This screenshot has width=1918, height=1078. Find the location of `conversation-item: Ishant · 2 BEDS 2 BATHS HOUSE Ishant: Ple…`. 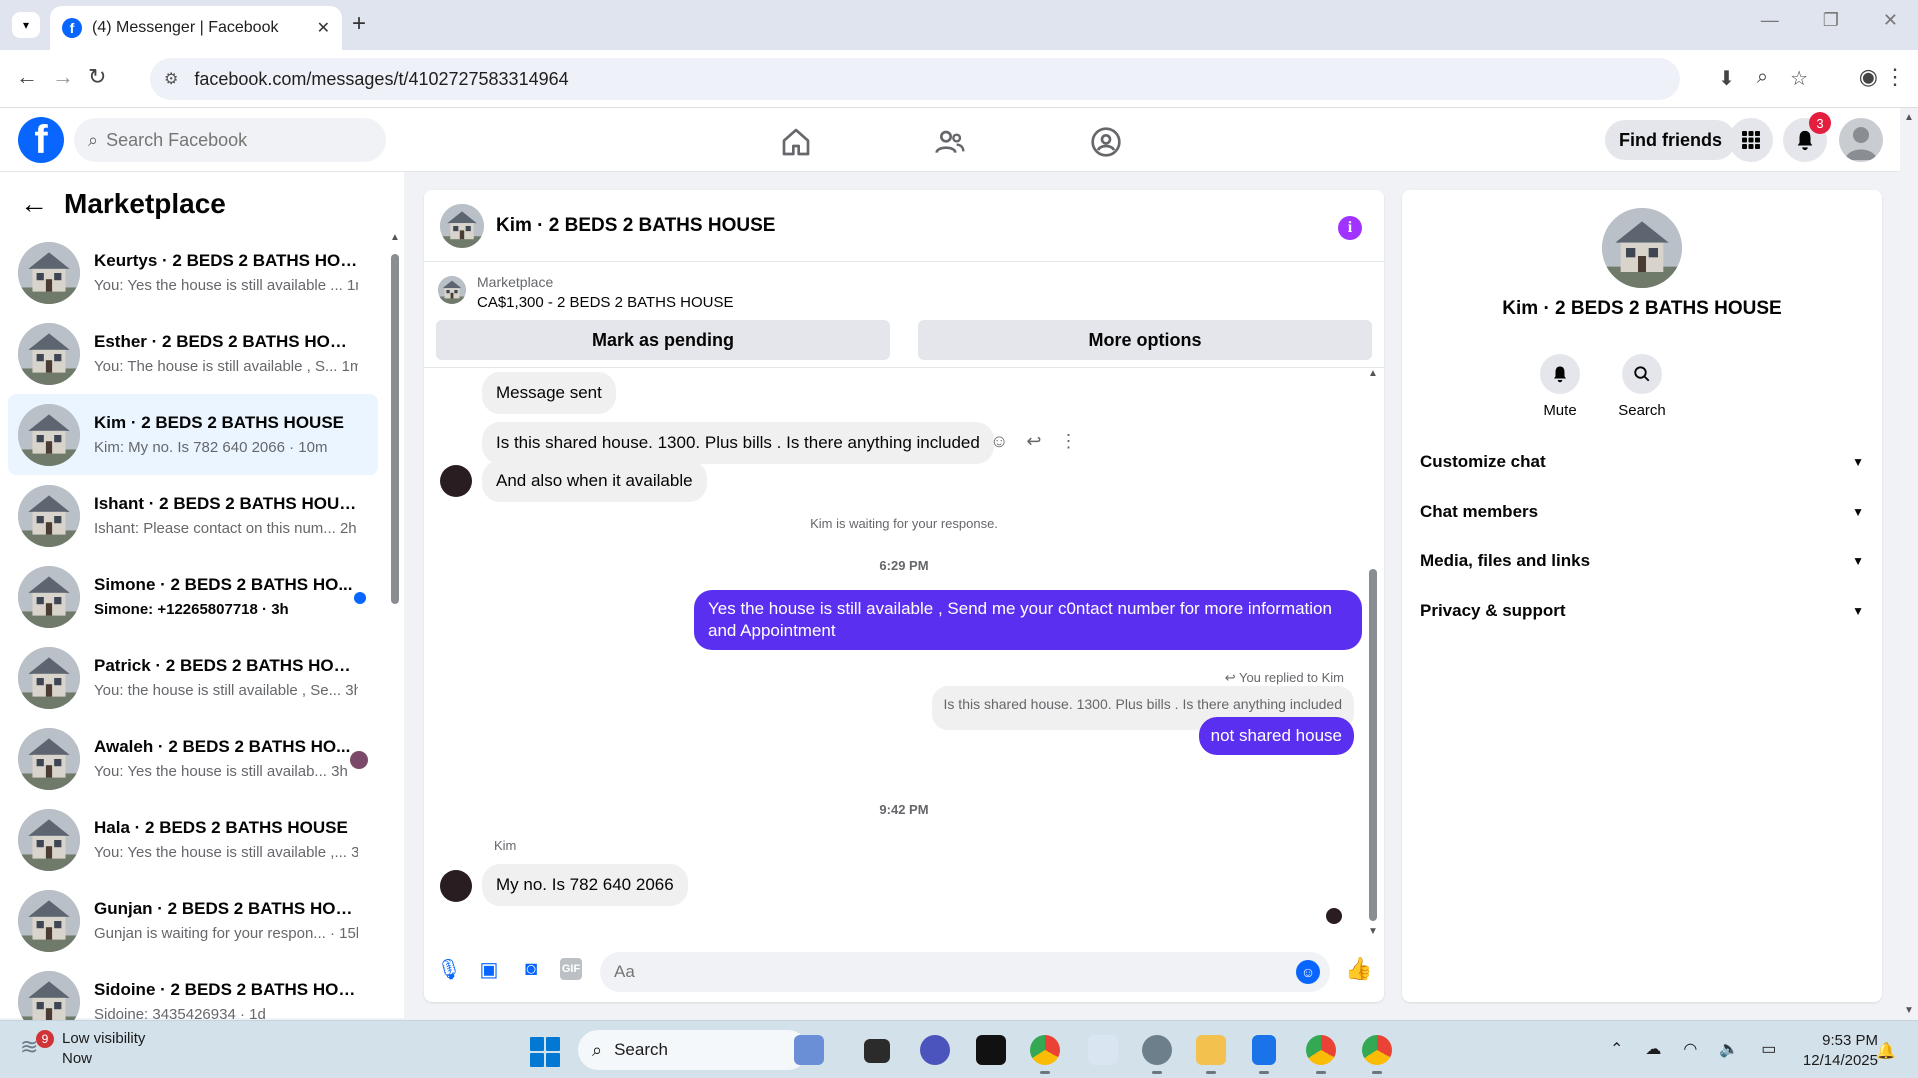

conversation-item: Ishant · 2 BEDS 2 BATHS HOUSE Ishant: Ple… is located at coordinates (193, 515).